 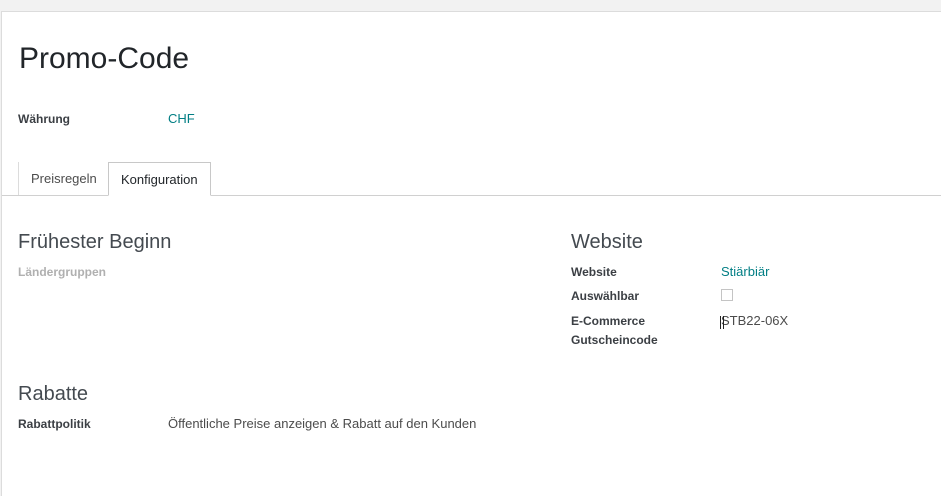 I want to click on country-groups-label: Ländergruppen, so click(x=62, y=272).